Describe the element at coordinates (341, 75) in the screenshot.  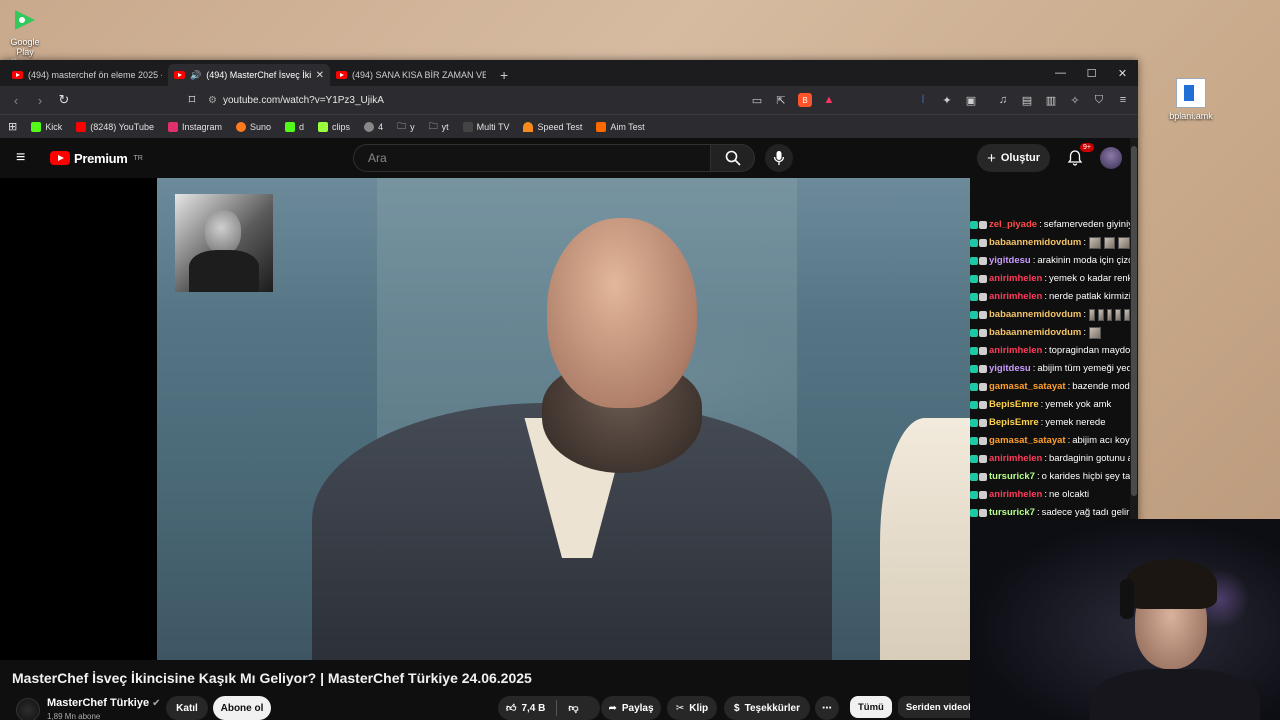
I see `youtube-favicon-icon` at that location.